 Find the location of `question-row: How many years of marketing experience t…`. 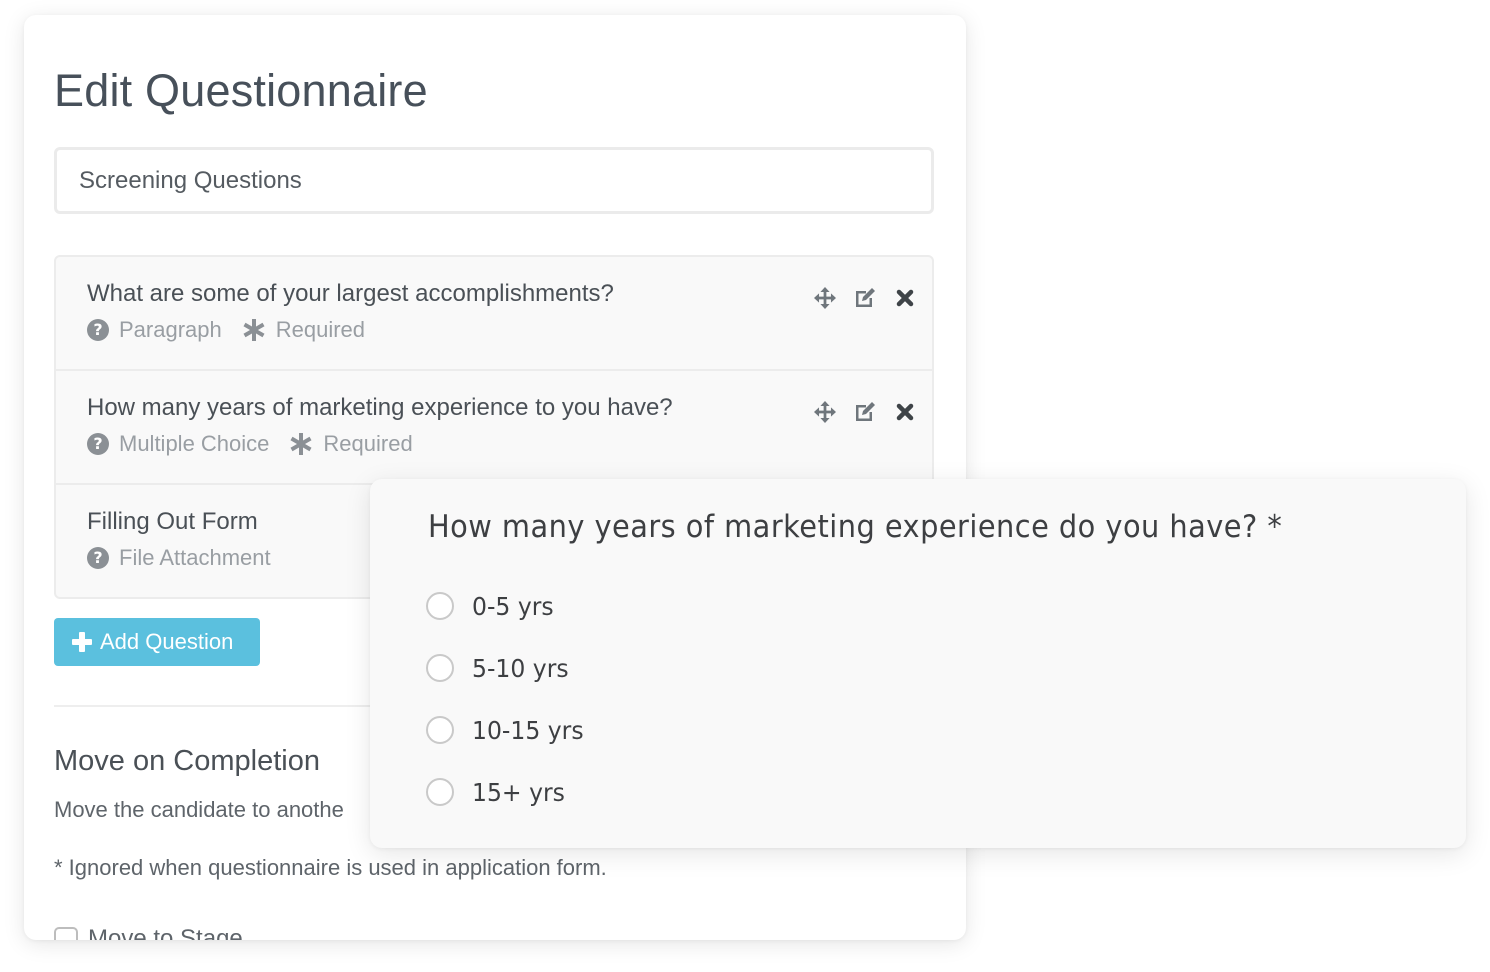

question-row: How many years of marketing experience t… is located at coordinates (494, 428).